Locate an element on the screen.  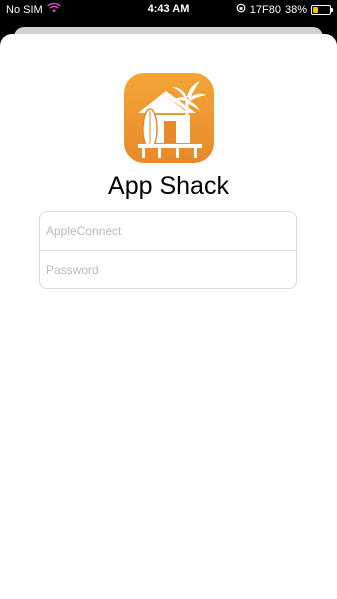
beach-hut-icon is located at coordinates (169, 118).